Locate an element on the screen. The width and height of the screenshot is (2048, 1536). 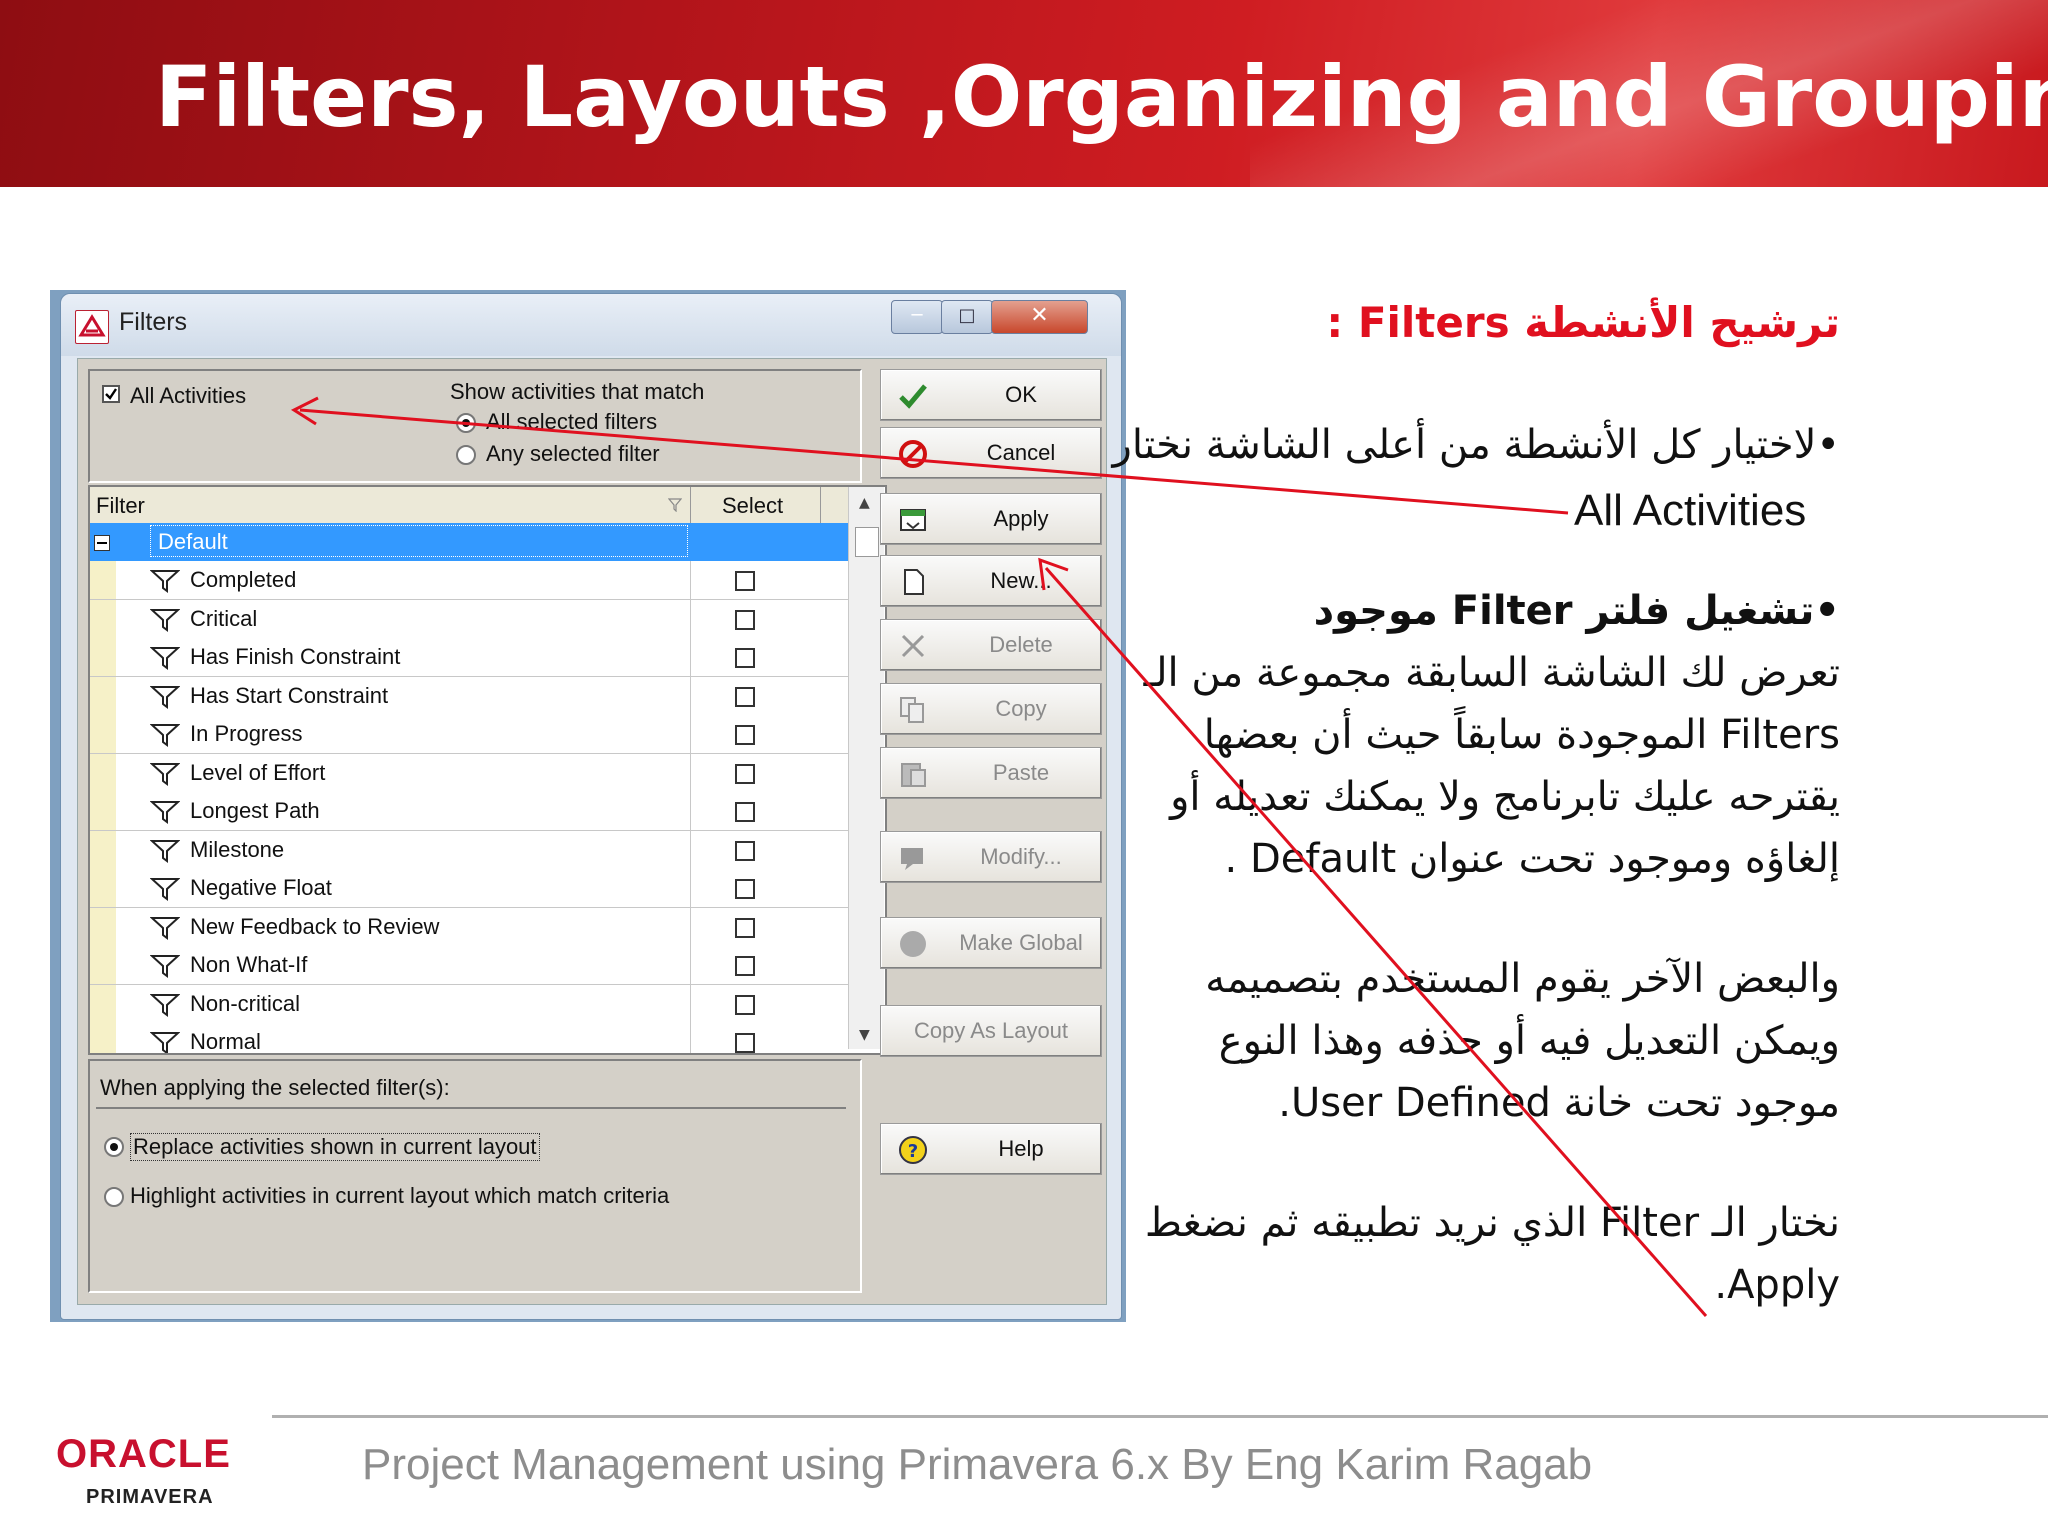
apply-divider is located at coordinates (471, 1108).